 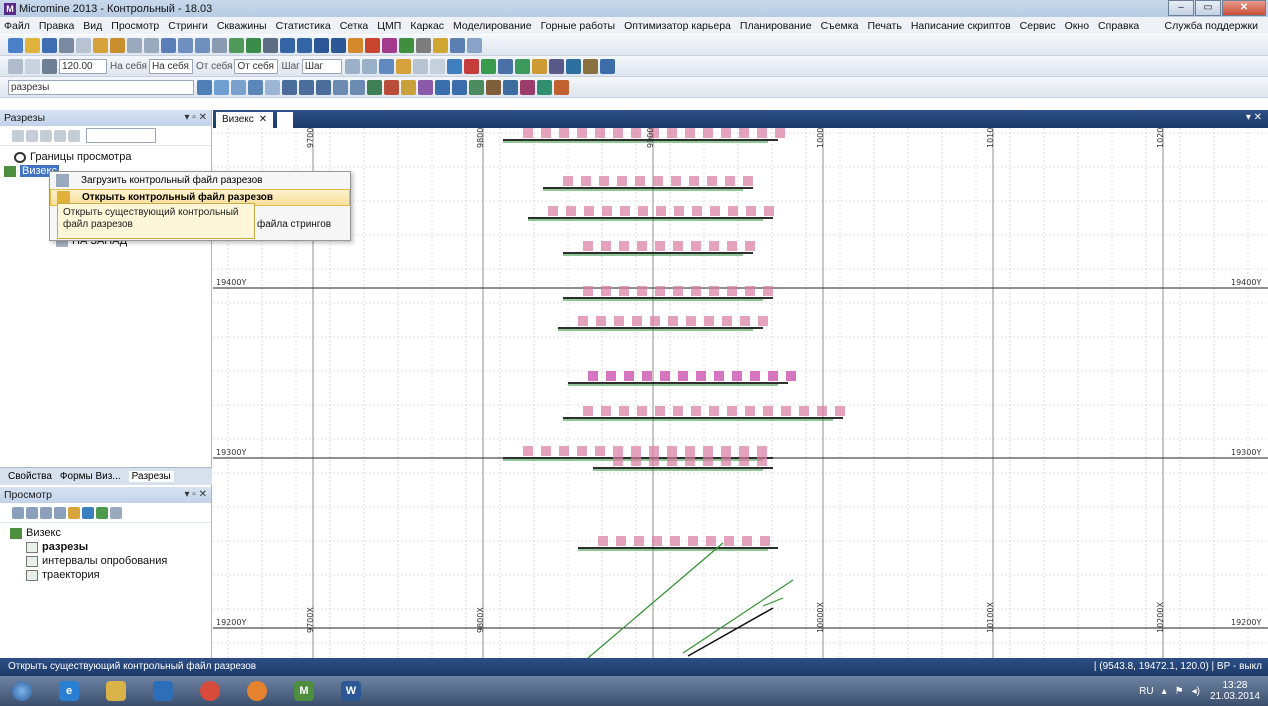 I want to click on print-icon, so click(x=66, y=45).